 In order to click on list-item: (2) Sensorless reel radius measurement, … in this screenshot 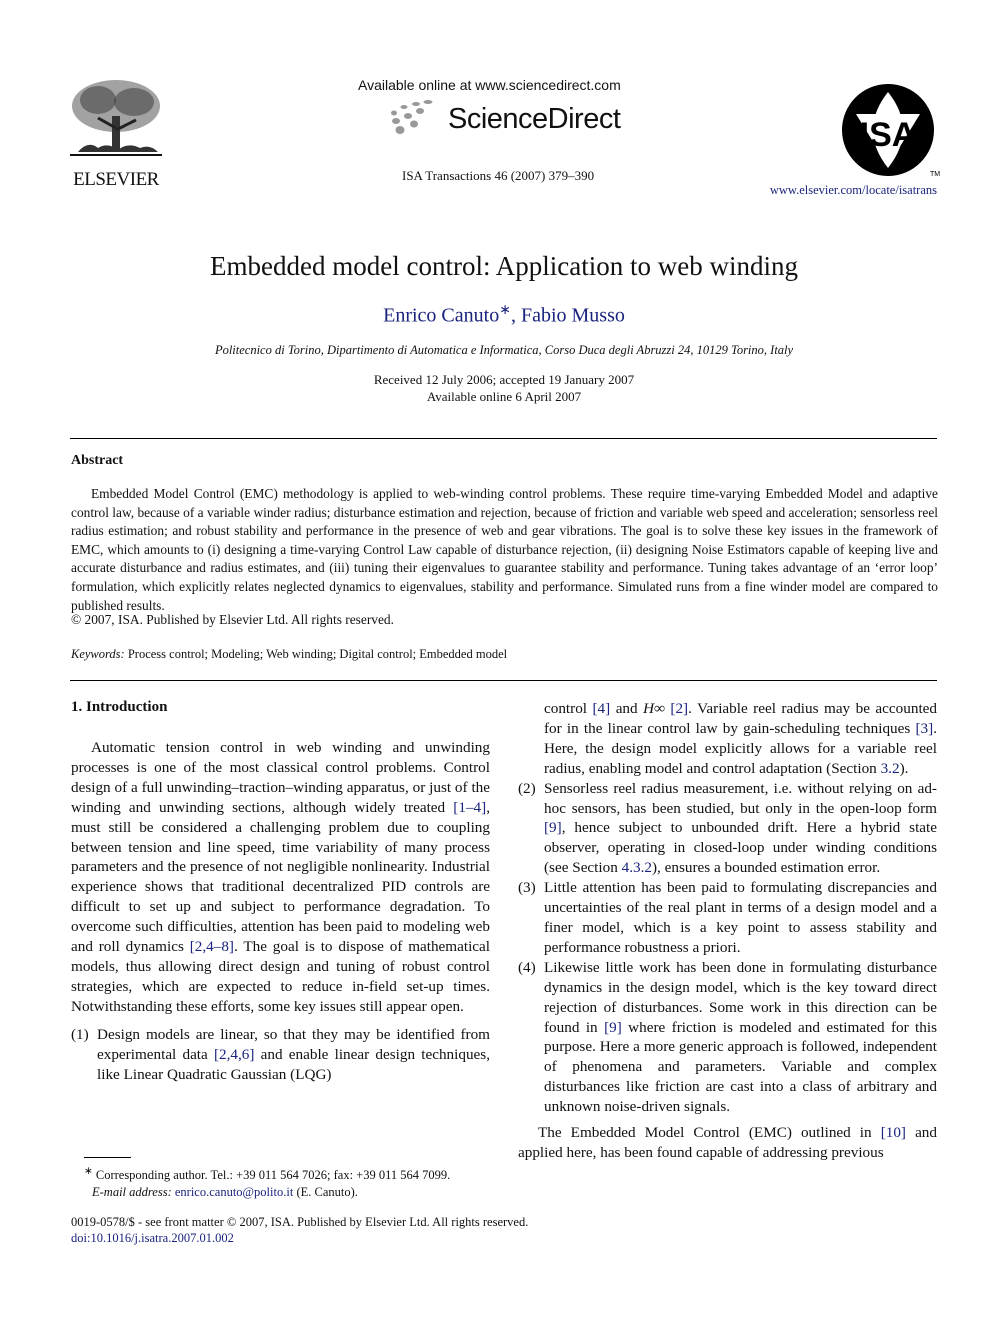, I will do `click(727, 829)`.